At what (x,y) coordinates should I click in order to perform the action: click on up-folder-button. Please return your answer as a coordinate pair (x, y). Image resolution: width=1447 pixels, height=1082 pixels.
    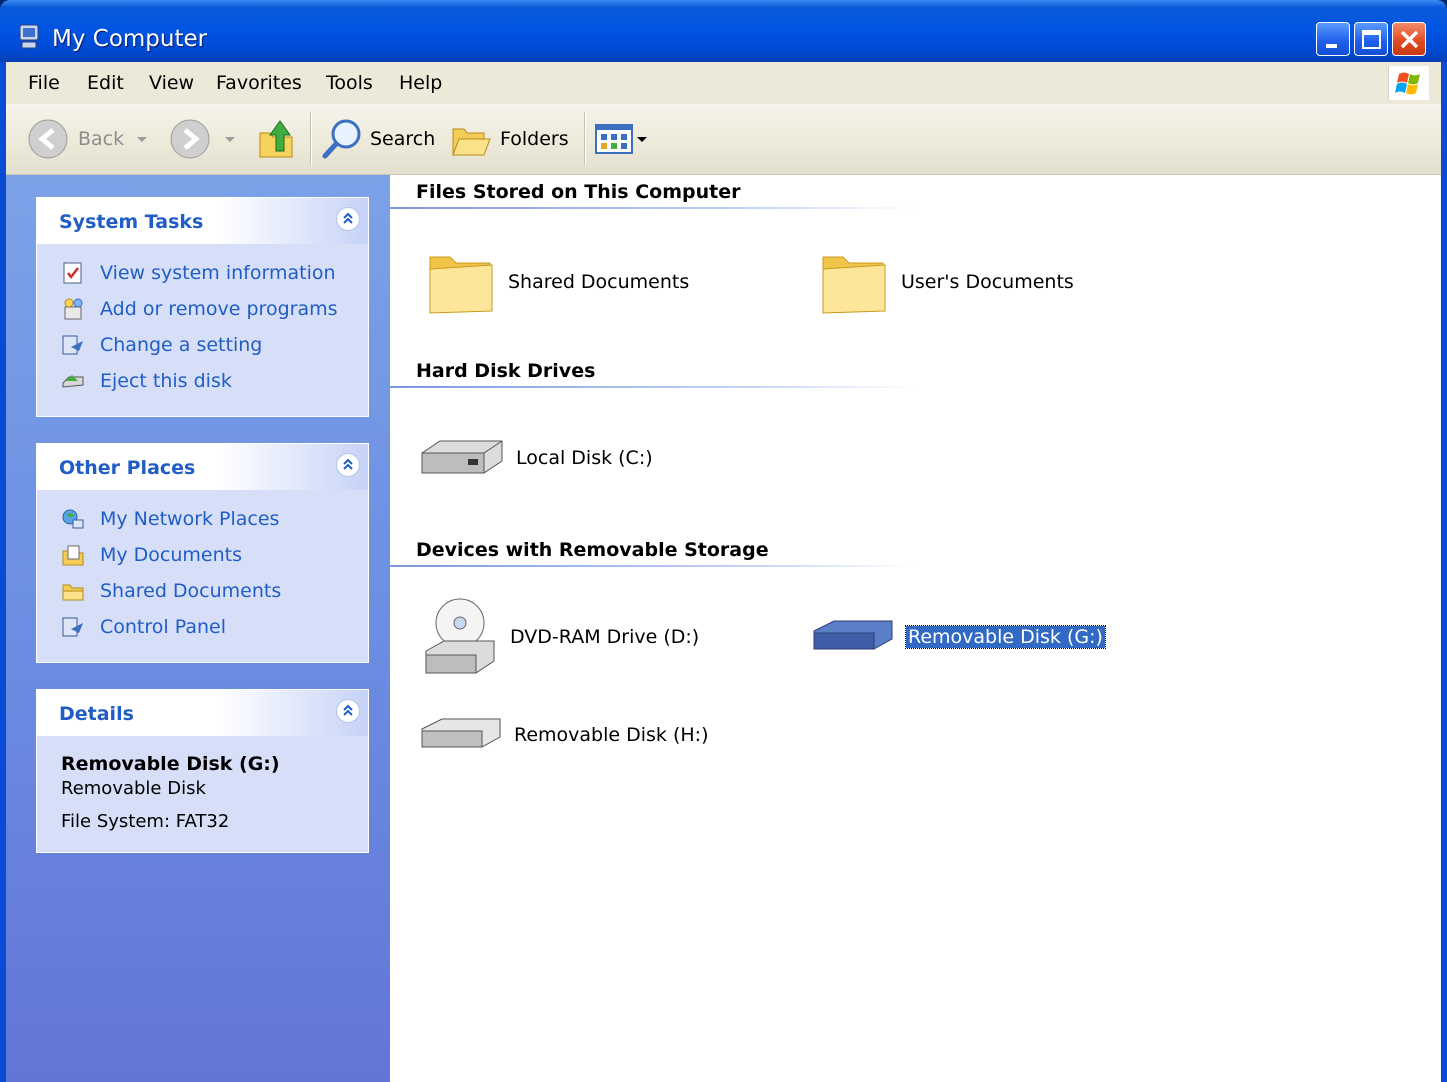
    Looking at the image, I should click on (277, 139).